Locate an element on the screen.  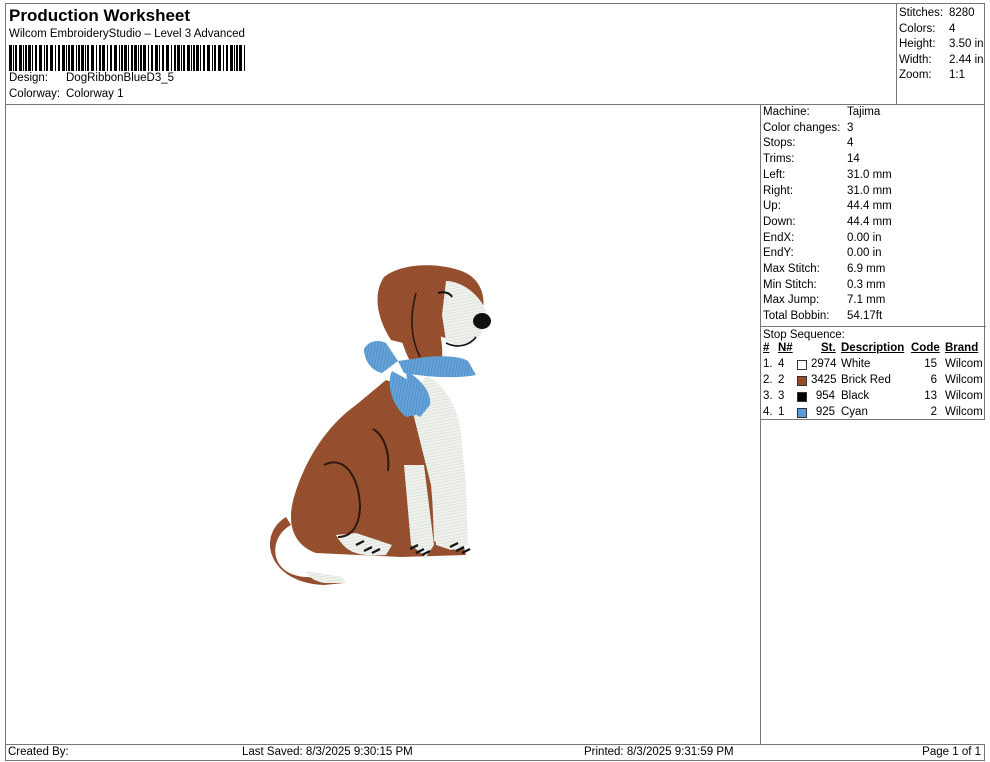
summary-label: Zoom: is located at coordinates (915, 75).